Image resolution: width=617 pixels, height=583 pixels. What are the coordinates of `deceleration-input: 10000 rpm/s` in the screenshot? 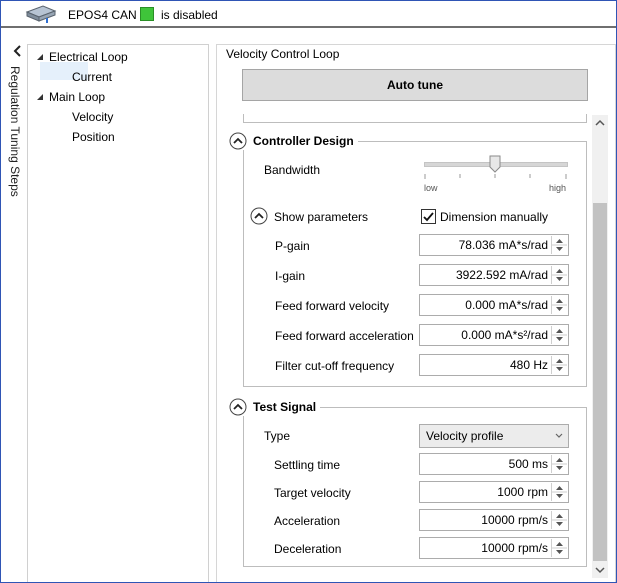 It's located at (494, 548).